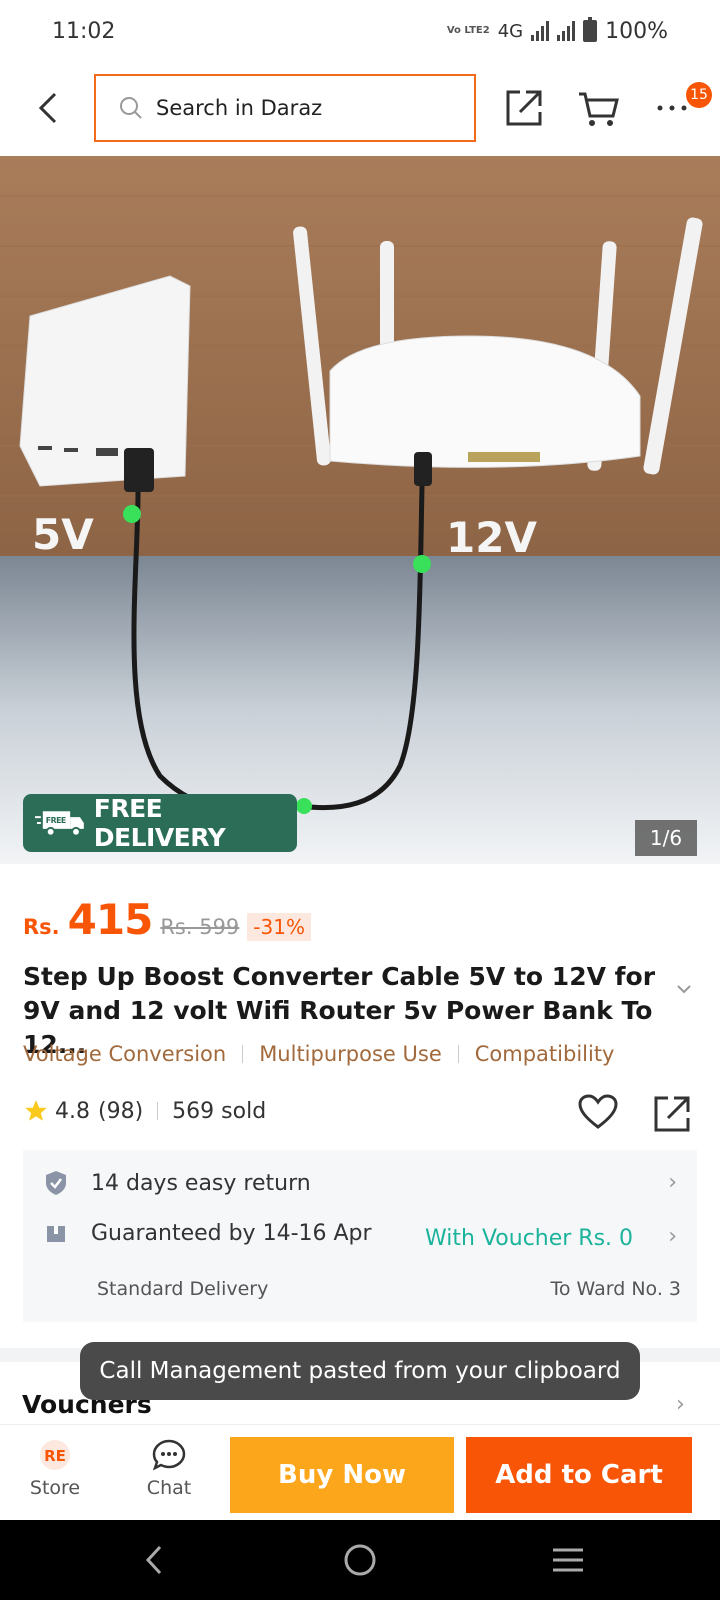 This screenshot has width=720, height=1600. What do you see at coordinates (110, 919) in the screenshot?
I see `current-price: 415` at bounding box center [110, 919].